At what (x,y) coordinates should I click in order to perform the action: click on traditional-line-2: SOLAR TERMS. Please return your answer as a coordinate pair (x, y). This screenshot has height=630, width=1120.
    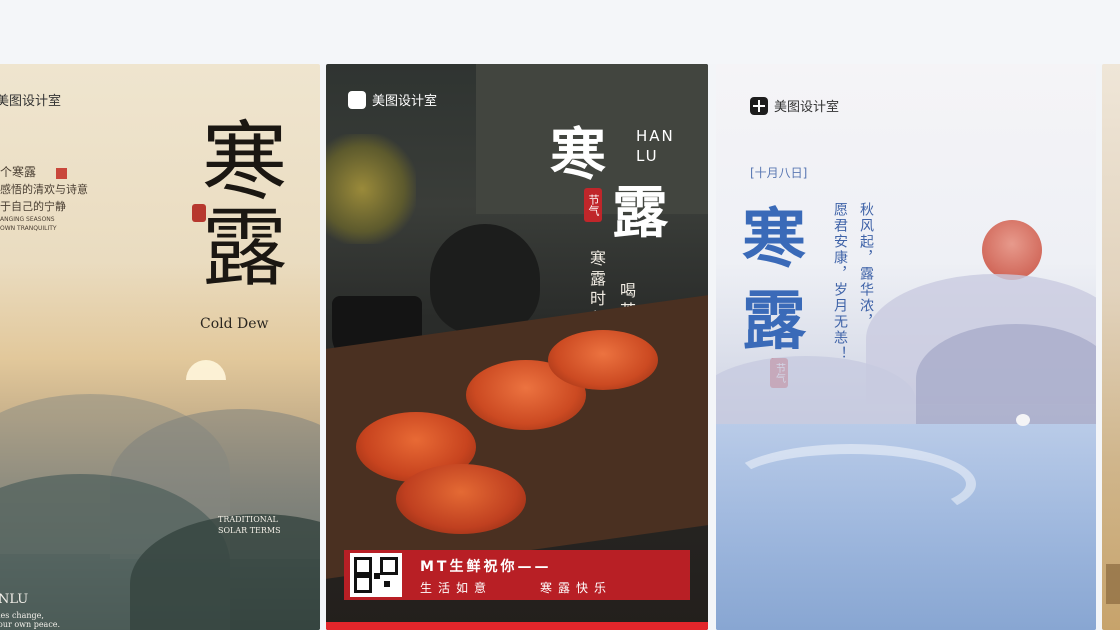
    Looking at the image, I should click on (249, 530).